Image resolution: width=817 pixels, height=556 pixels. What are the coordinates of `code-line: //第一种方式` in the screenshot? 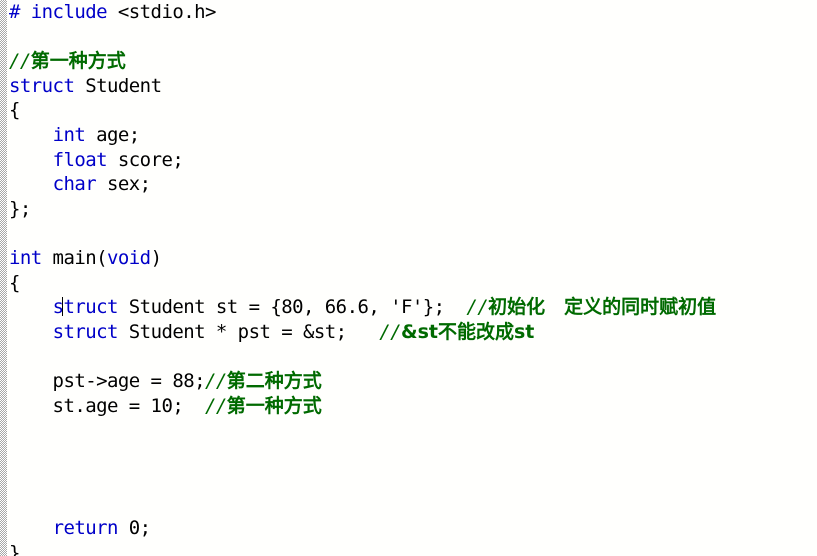 It's located at (412, 61).